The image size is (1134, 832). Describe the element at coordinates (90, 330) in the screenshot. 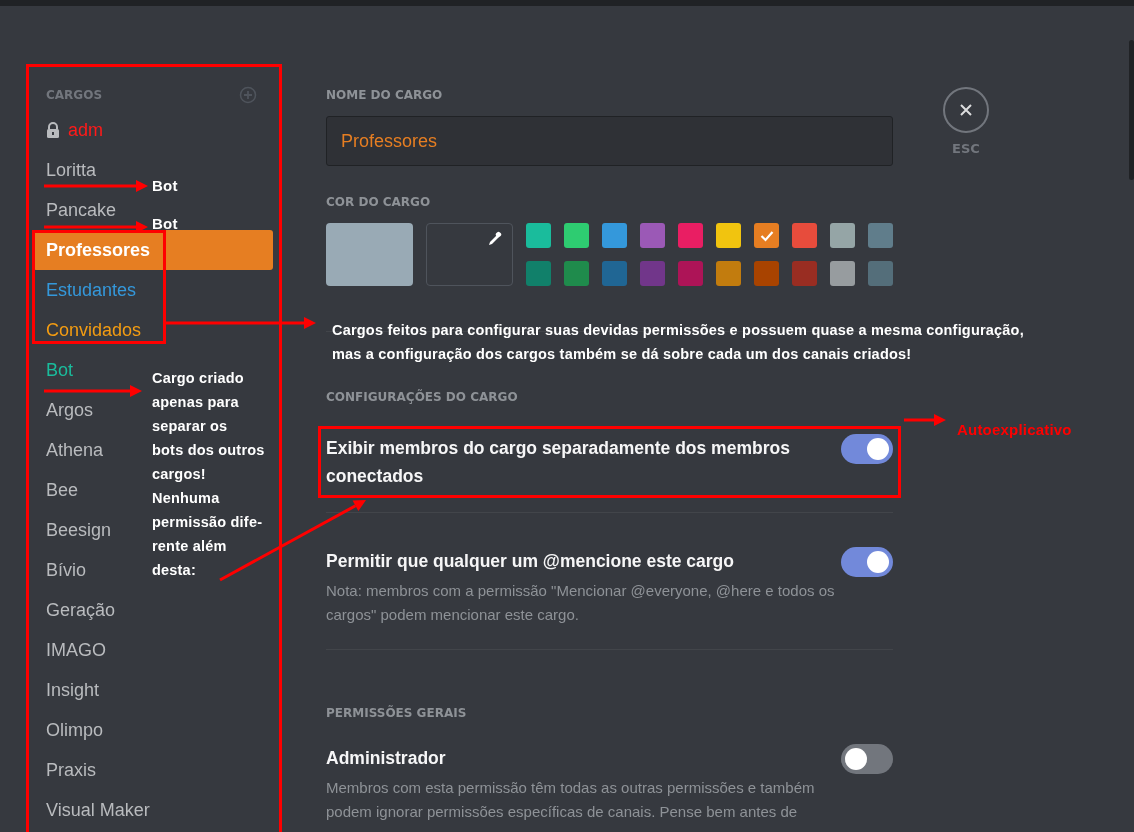

I see `role-item: Convidados` at that location.